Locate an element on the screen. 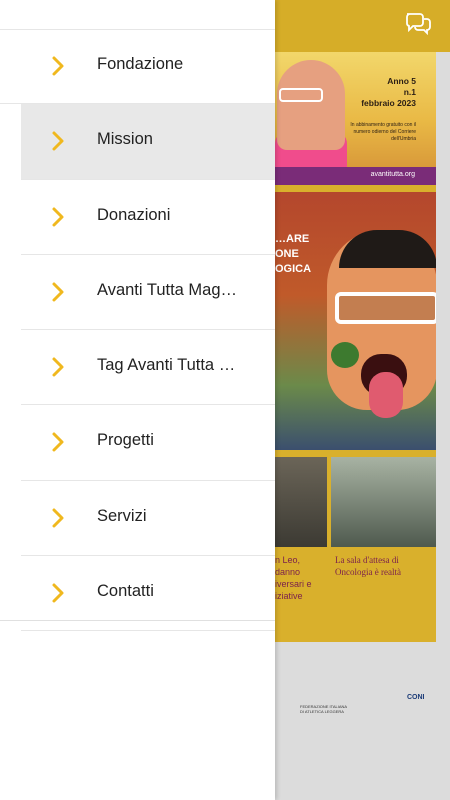 This screenshot has width=450, height=800. drawer-header is located at coordinates (137, 15).